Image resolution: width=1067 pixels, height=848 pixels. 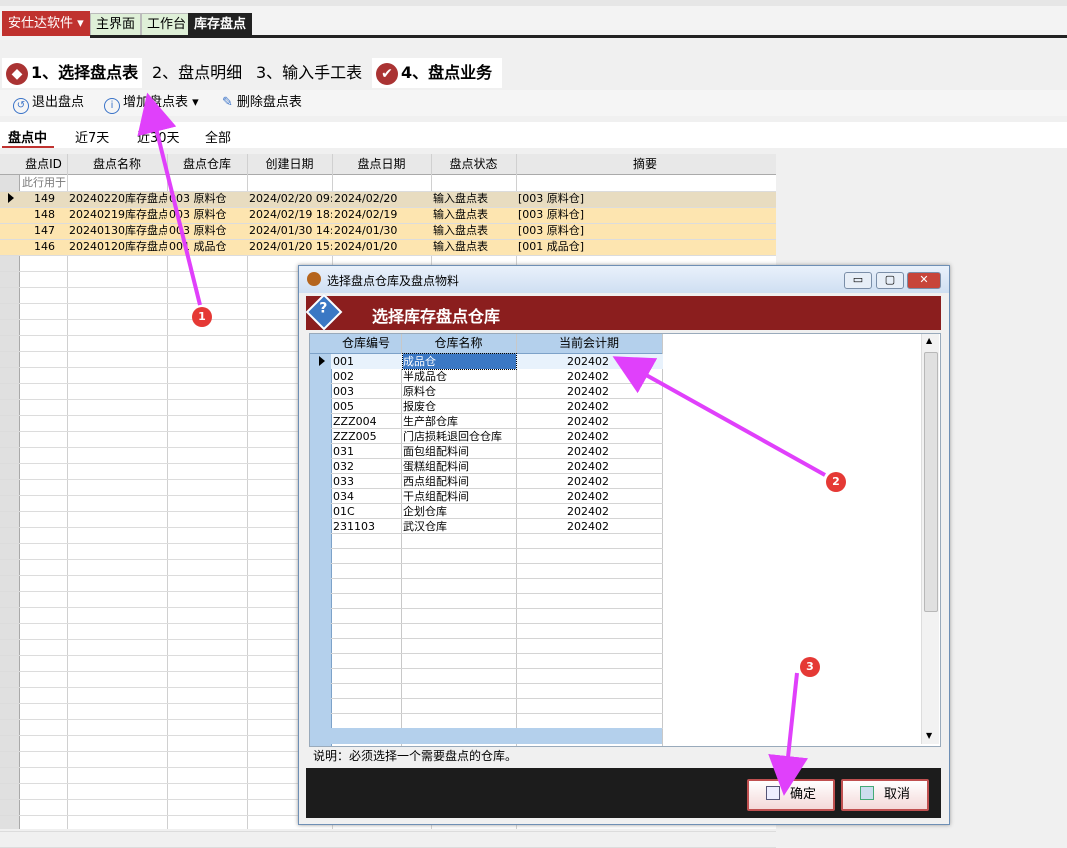 I want to click on maximize-button: ▢, so click(x=890, y=280).